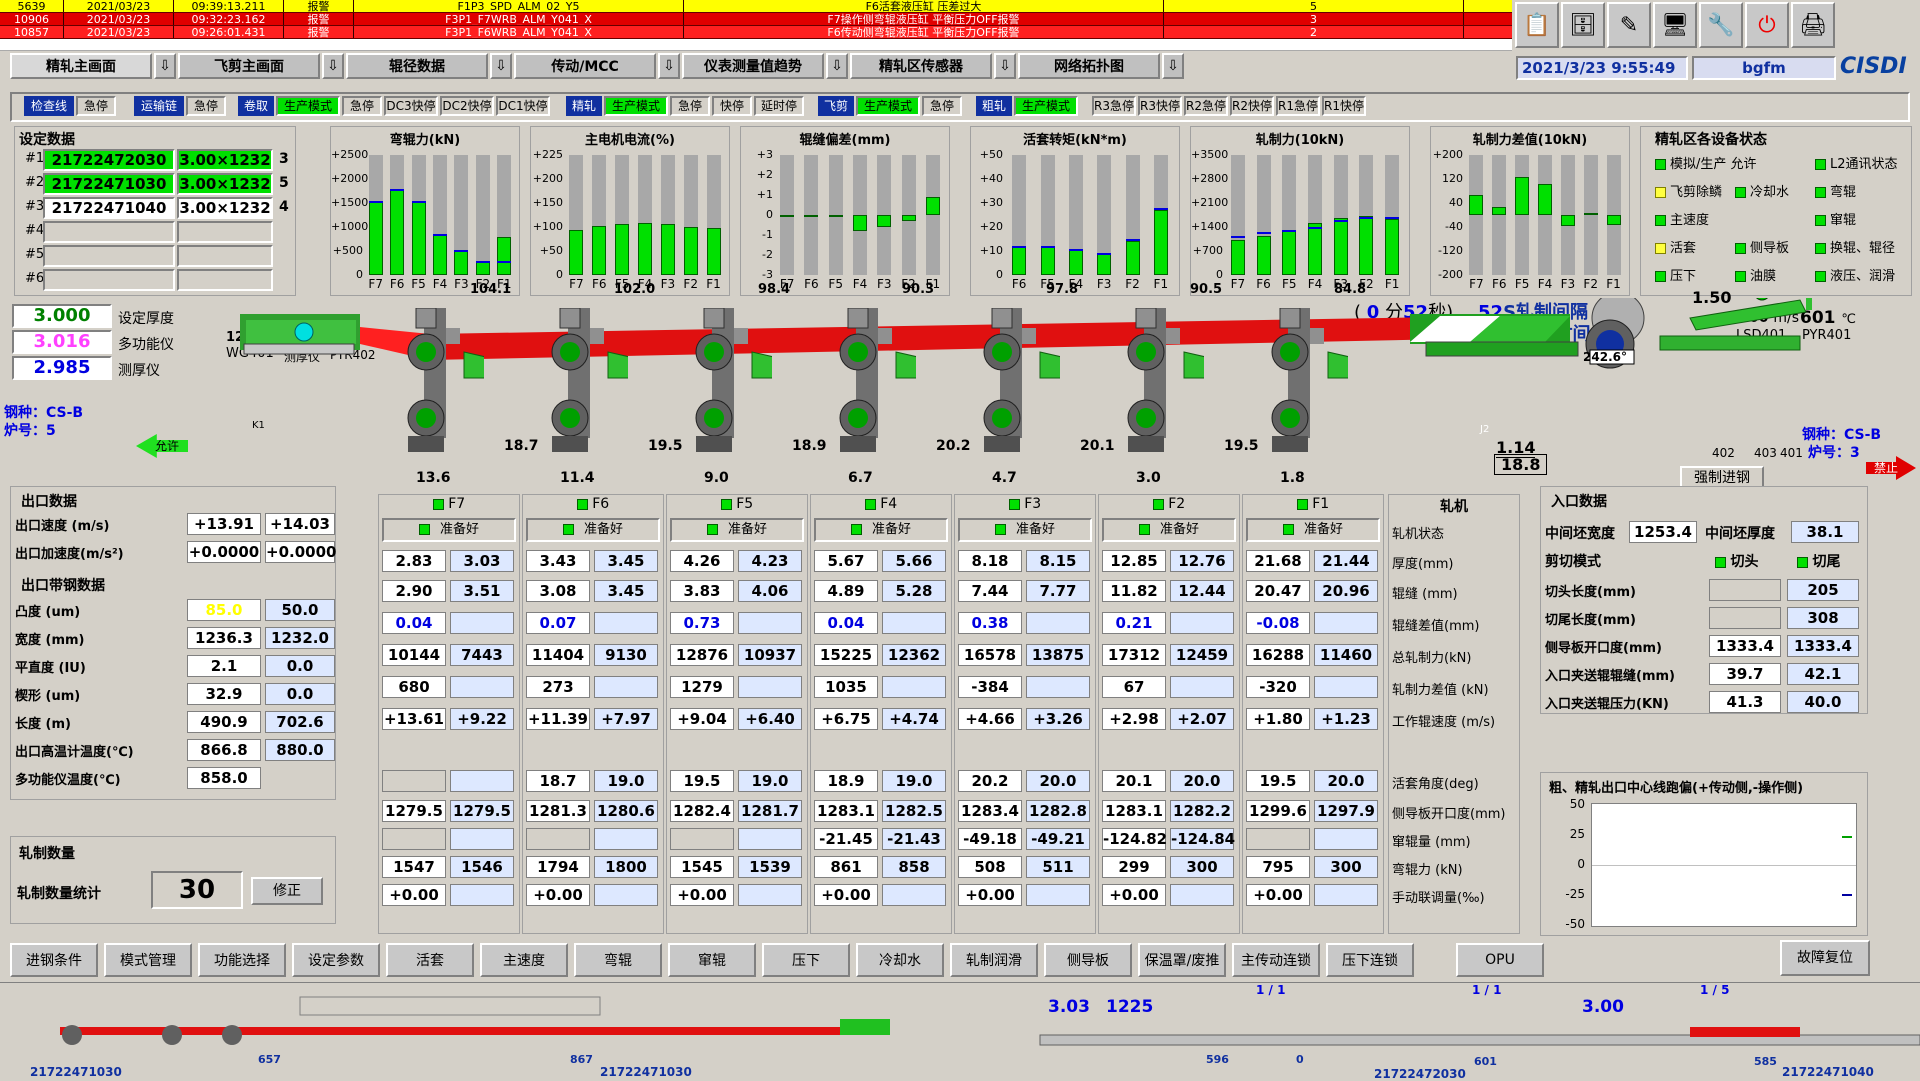  I want to click on stand-cell-set: 4.23, so click(770, 561).